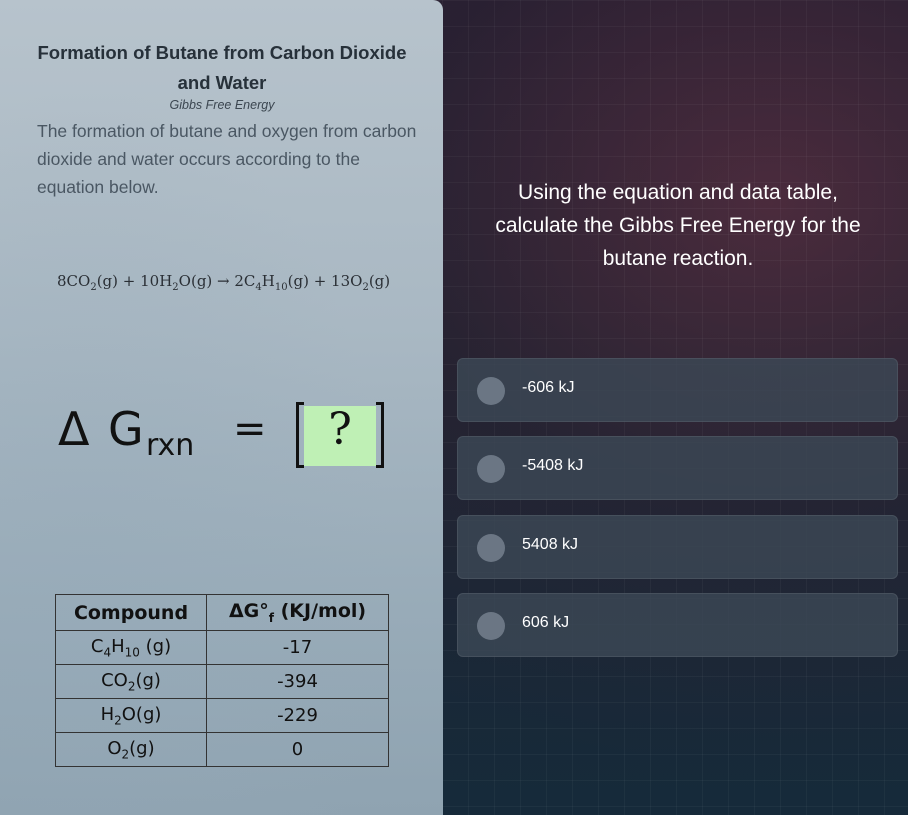  Describe the element at coordinates (250, 429) in the screenshot. I see `equals-sign: =` at that location.